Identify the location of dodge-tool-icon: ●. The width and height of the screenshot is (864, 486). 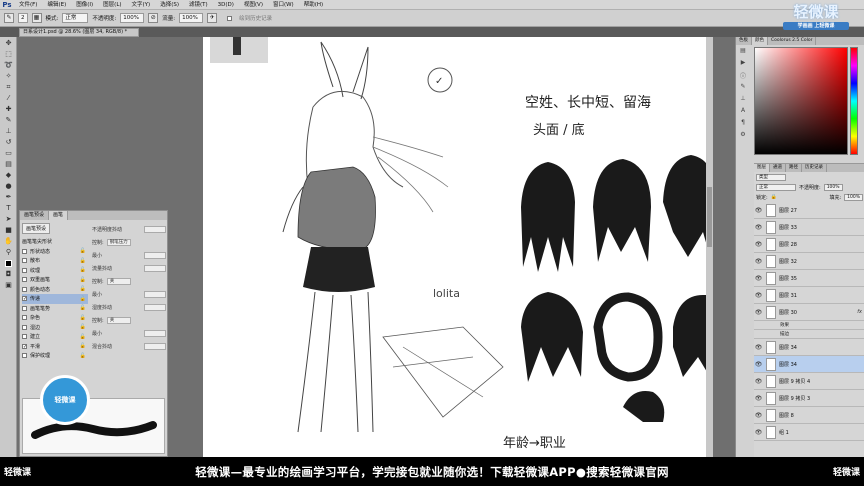
(8, 186).